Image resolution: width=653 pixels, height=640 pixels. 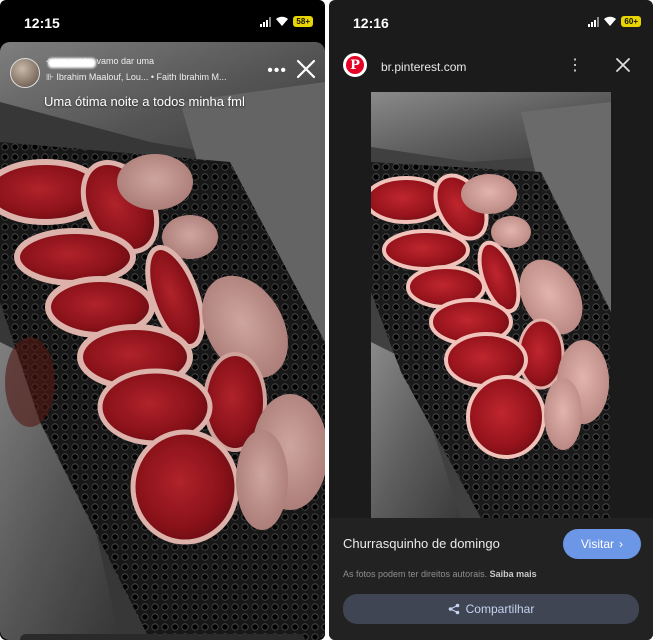 I want to click on battery-badge: 60+, so click(x=631, y=21).